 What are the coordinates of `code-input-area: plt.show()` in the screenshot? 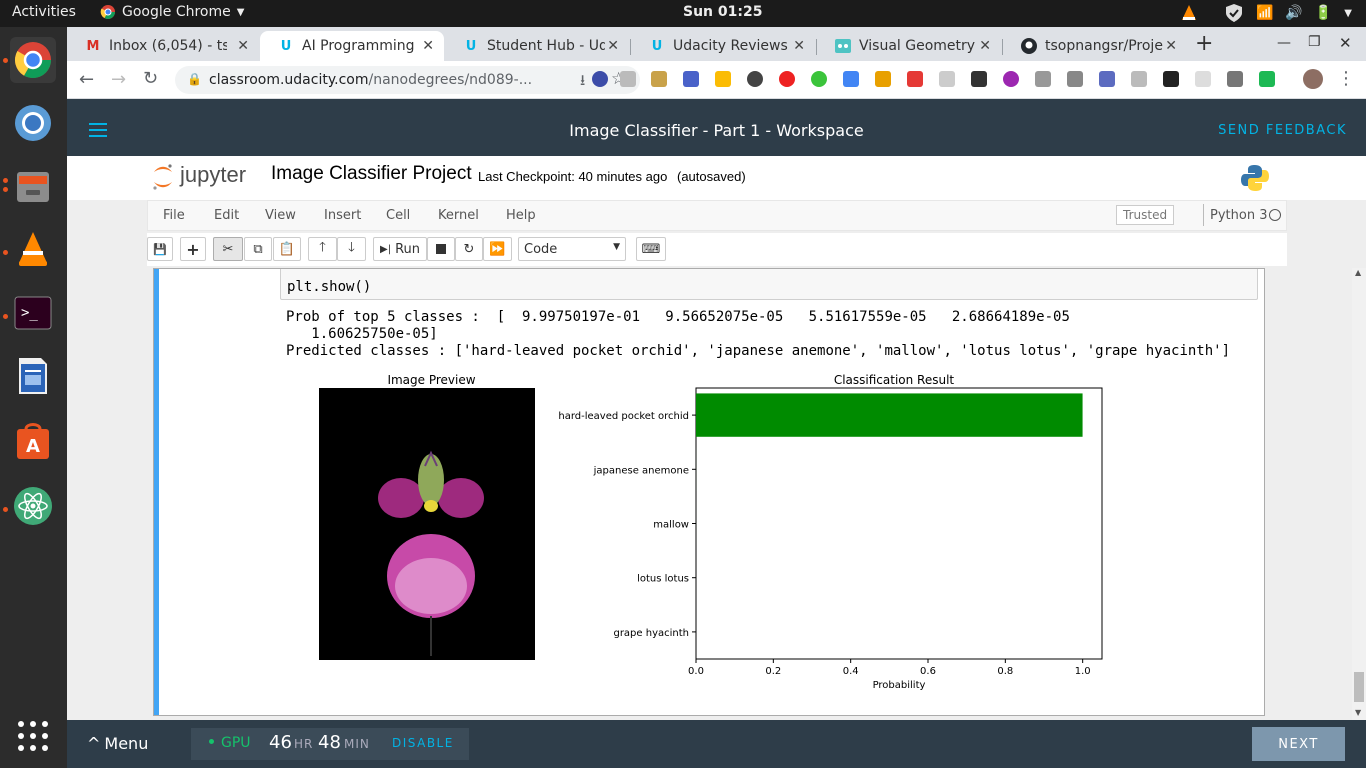 It's located at (769, 284).